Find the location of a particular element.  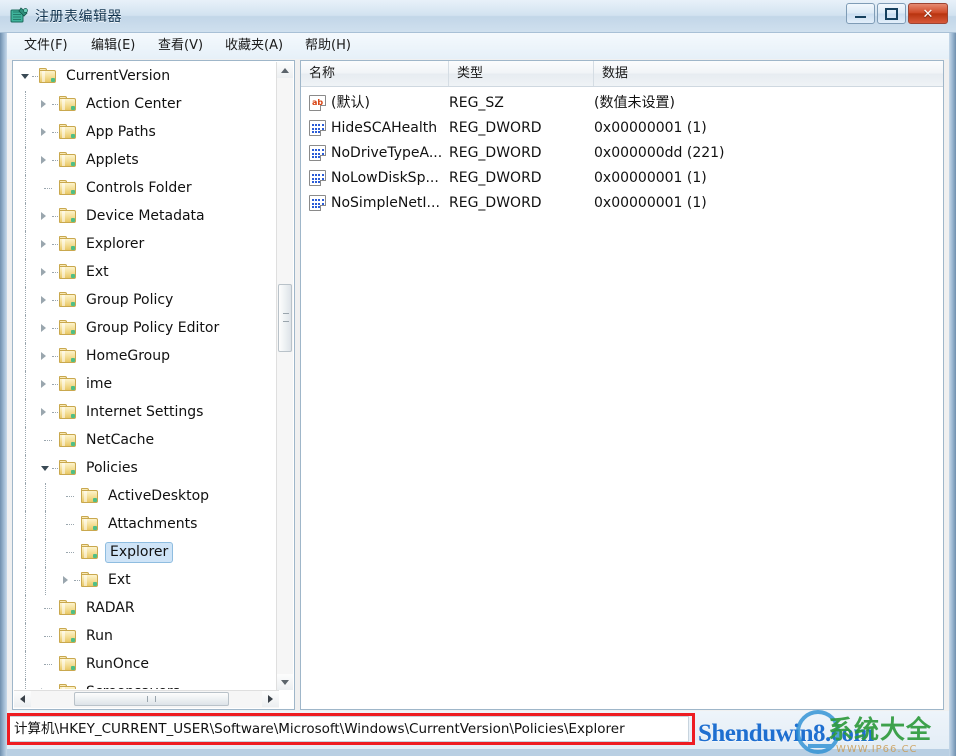

column-header-data: 数据 is located at coordinates (768, 73).